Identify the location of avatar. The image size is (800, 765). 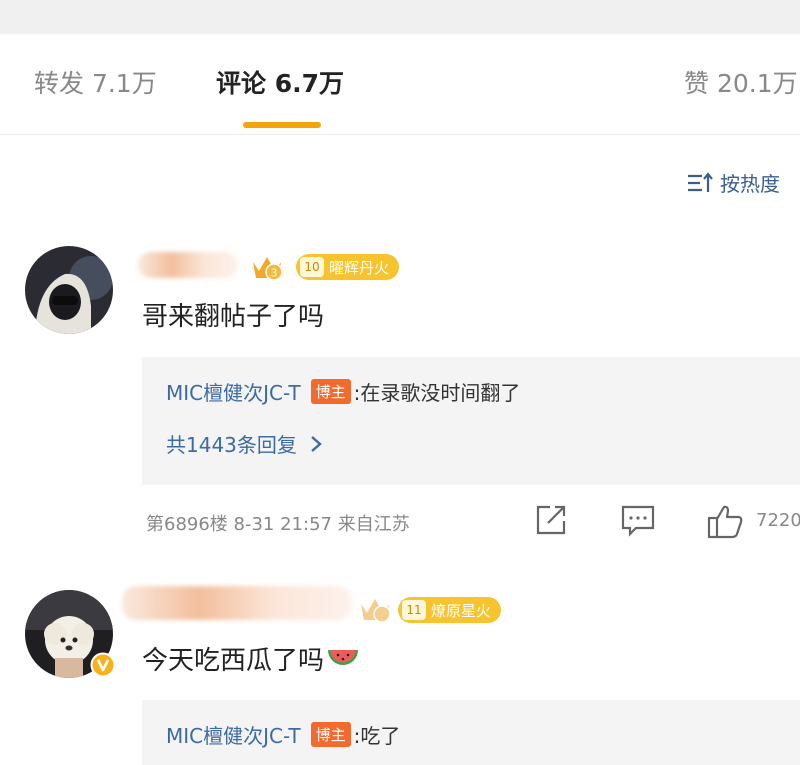
(69, 290).